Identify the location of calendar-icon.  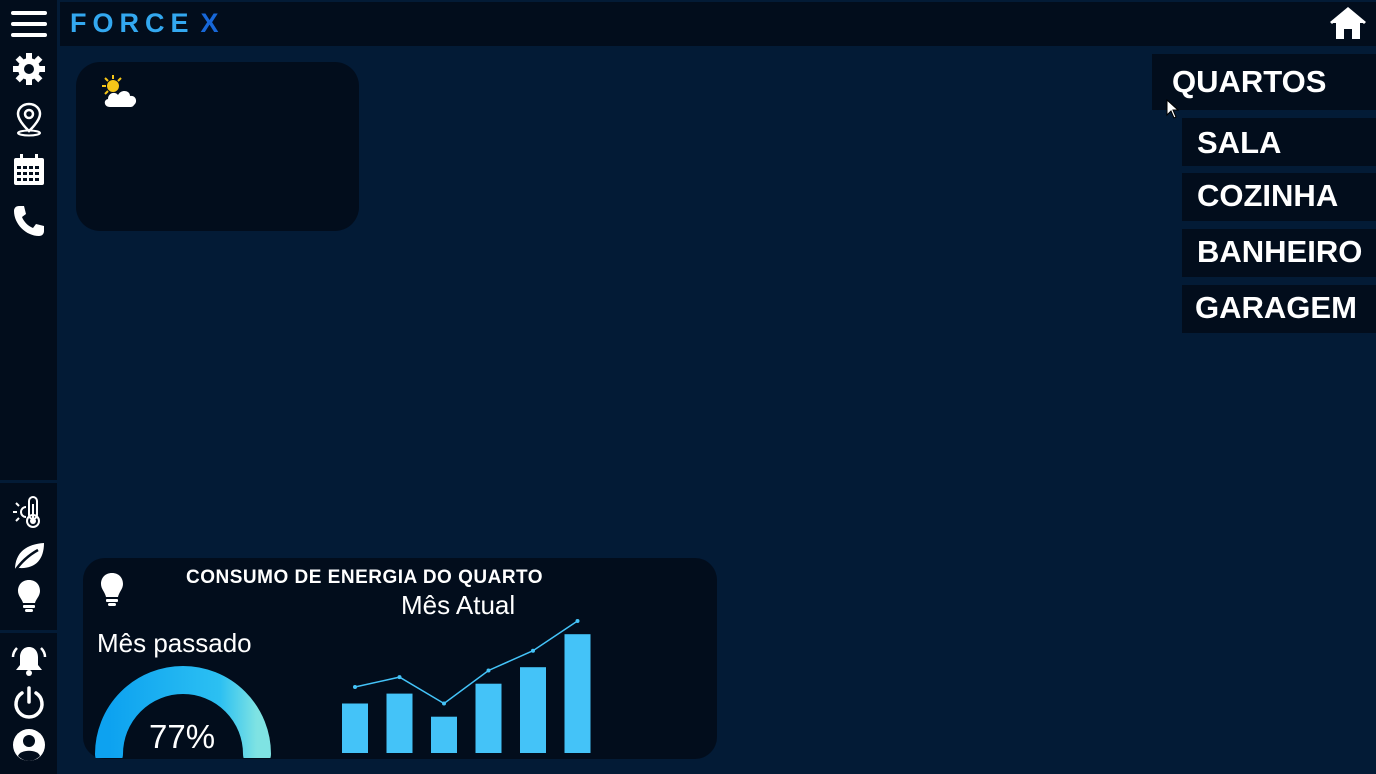
(29, 170).